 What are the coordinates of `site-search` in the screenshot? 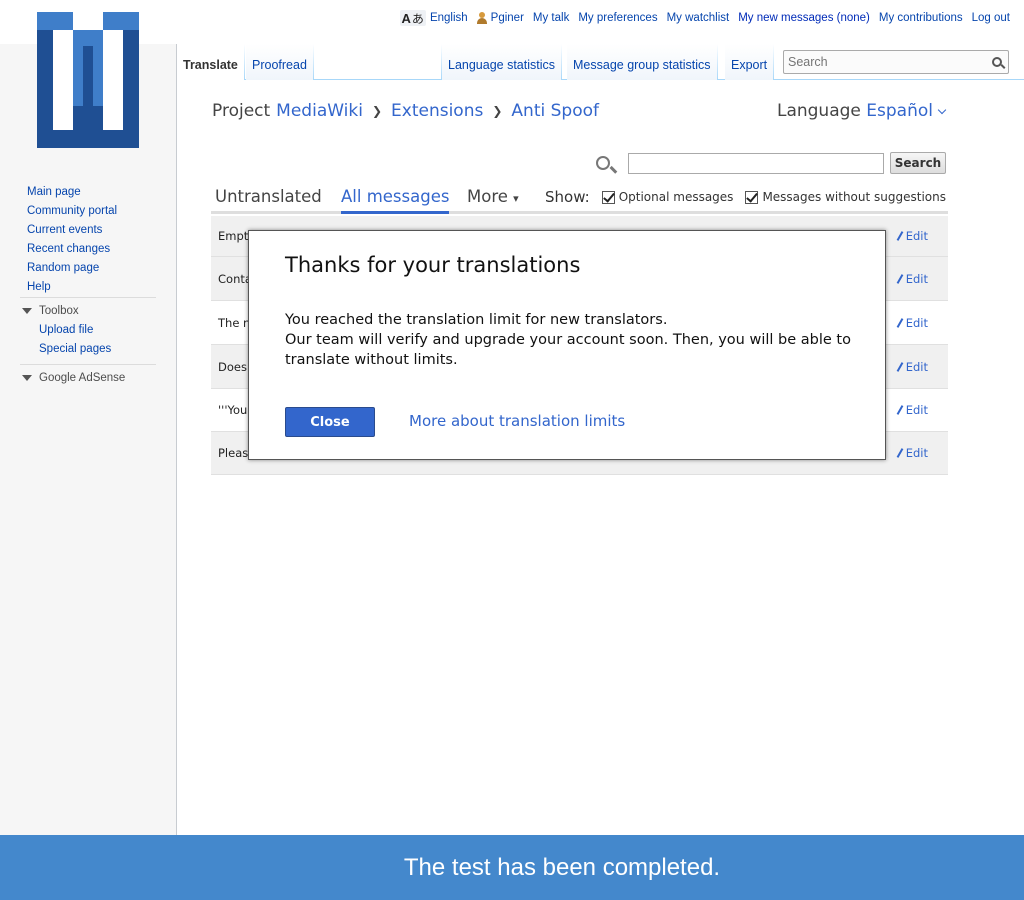 It's located at (896, 62).